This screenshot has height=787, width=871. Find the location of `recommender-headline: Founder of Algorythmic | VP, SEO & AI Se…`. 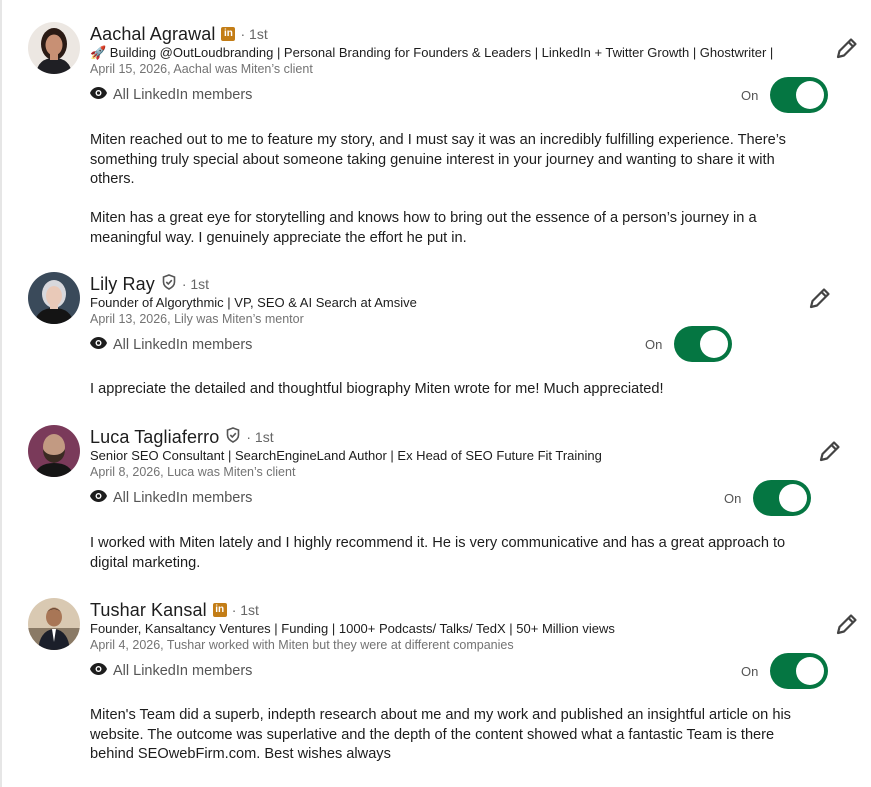

recommender-headline: Founder of Algorythmic | VP, SEO & AI Se… is located at coordinates (253, 302).